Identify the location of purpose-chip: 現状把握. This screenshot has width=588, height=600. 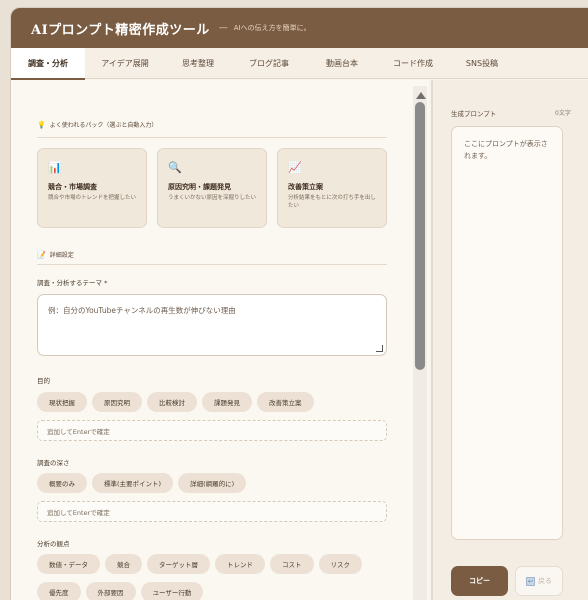
(62, 402).